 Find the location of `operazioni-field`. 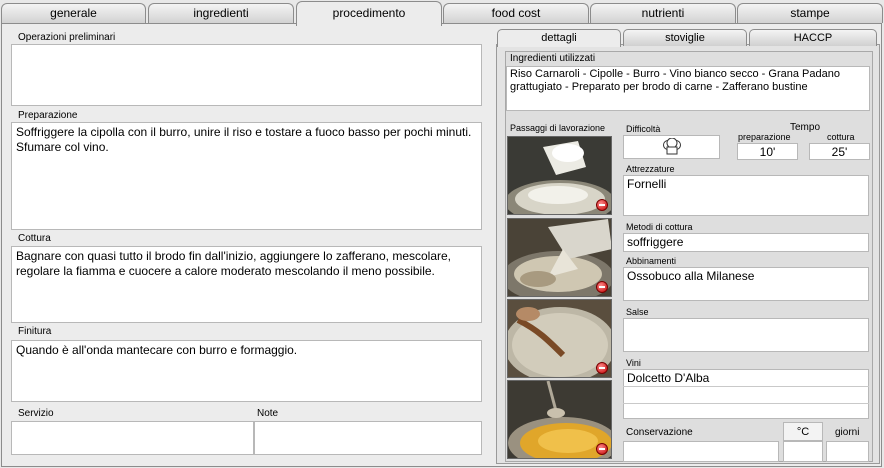

operazioni-field is located at coordinates (246, 75).